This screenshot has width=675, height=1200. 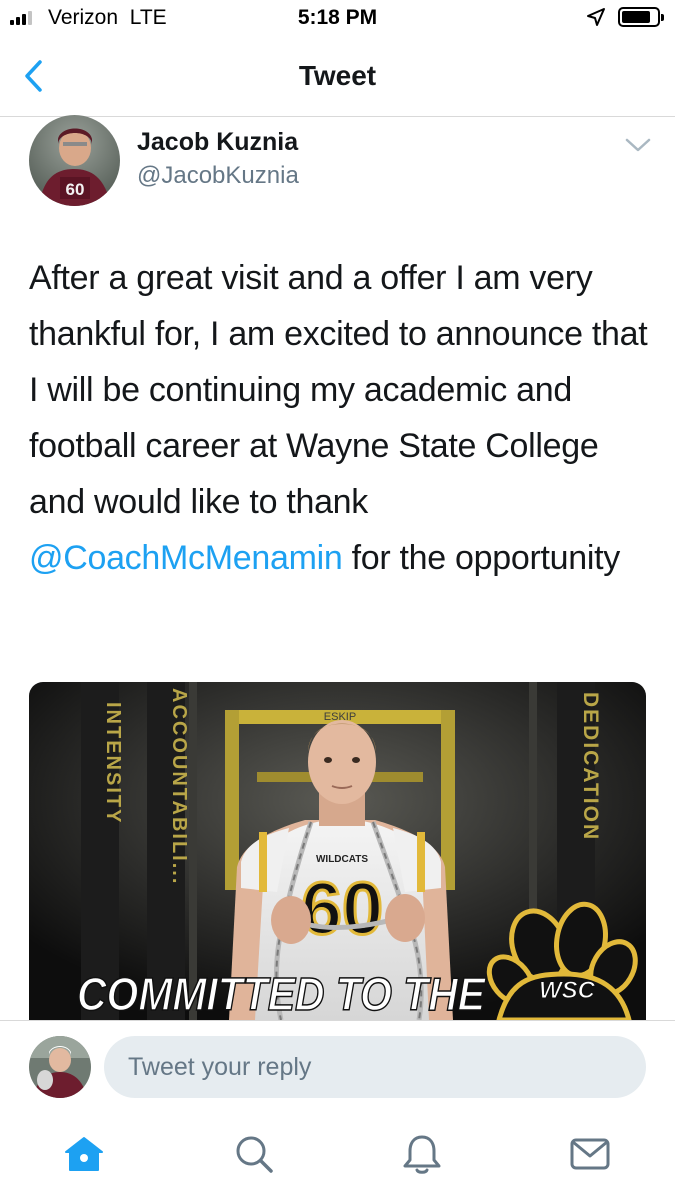 I want to click on navigation-bar: Tweet, so click(x=337, y=78).